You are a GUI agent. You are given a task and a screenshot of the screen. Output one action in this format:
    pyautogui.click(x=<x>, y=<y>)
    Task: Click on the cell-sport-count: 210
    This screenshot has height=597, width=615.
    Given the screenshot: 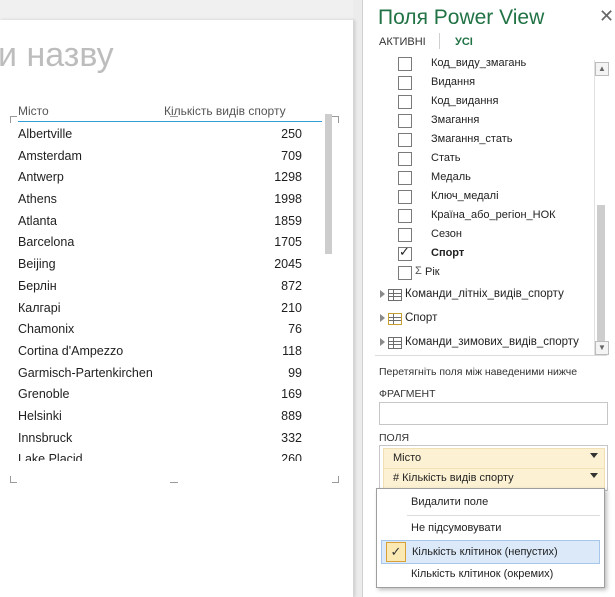 What is the action you would take?
    pyautogui.click(x=291, y=307)
    